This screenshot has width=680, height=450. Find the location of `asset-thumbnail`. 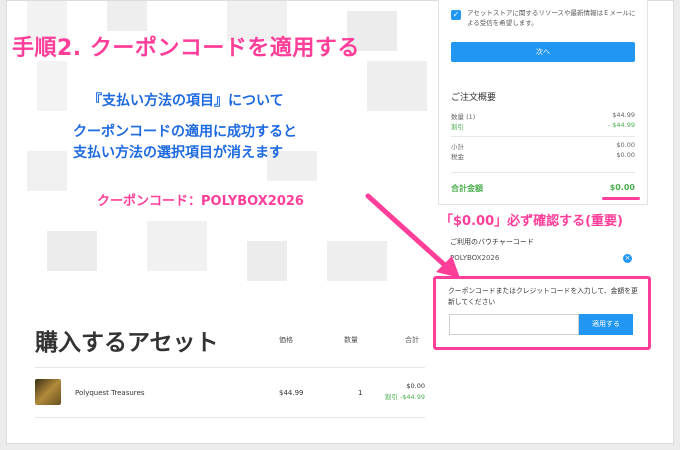

asset-thumbnail is located at coordinates (48, 392).